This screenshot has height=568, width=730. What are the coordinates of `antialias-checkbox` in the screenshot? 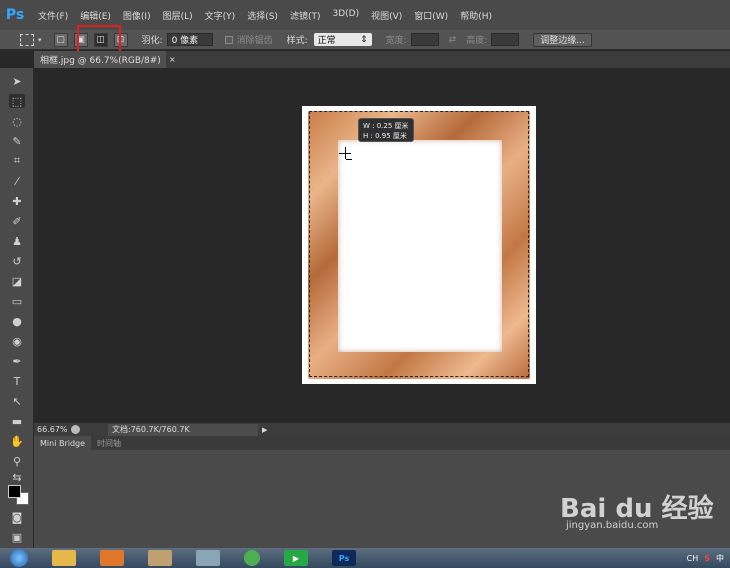 It's located at (228, 39).